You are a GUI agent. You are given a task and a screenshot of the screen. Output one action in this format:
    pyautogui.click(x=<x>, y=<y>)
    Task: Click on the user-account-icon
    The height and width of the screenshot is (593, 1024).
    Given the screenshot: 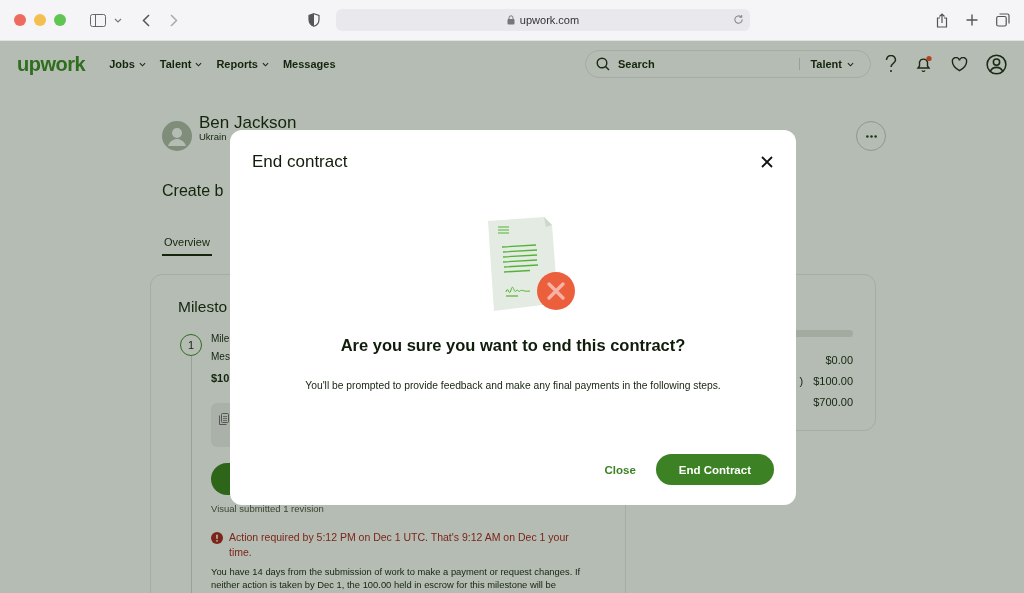 What is the action you would take?
    pyautogui.click(x=996, y=64)
    